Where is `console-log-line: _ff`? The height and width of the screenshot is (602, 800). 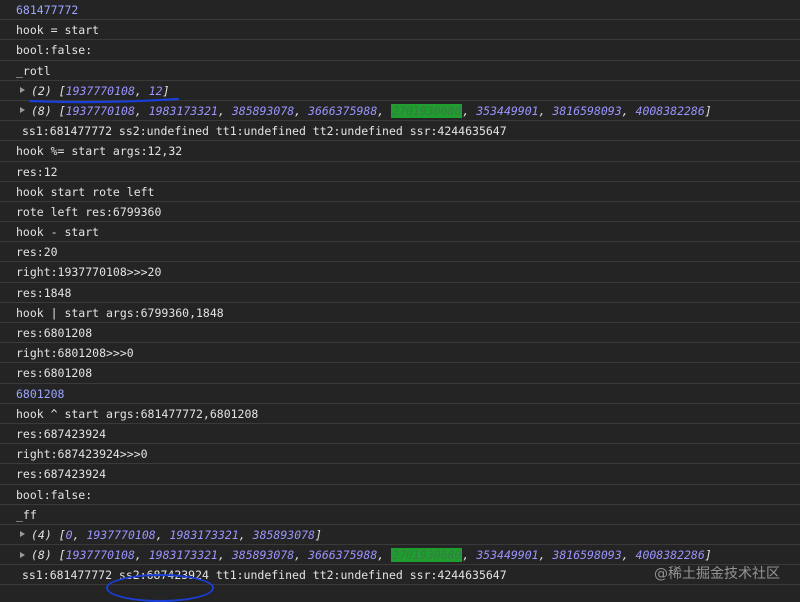
console-log-line: _ff is located at coordinates (400, 515).